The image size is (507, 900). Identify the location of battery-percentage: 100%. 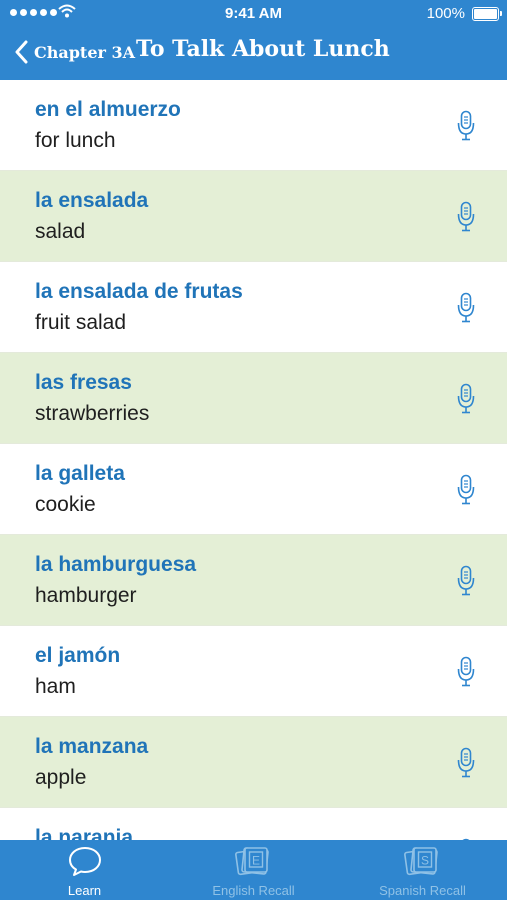
(445, 13).